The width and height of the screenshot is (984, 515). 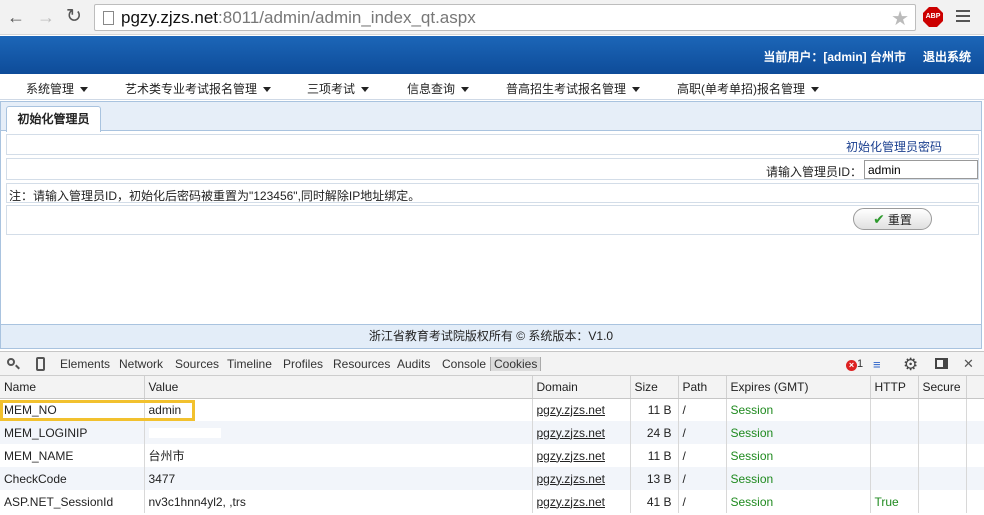 I want to click on devtools-tab-timeline: Timeline, so click(x=249, y=364).